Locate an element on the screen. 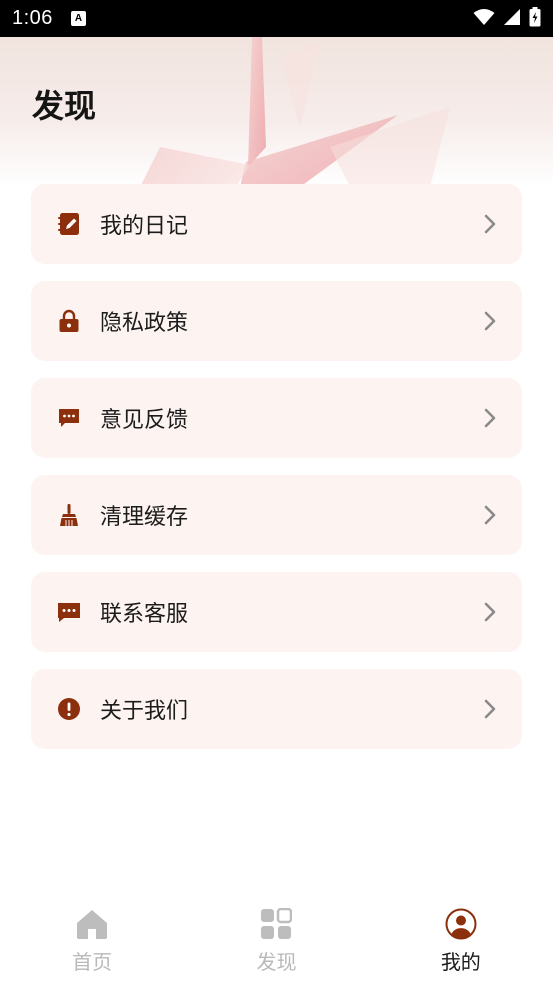  tab-mine: 我的 is located at coordinates (461, 937).